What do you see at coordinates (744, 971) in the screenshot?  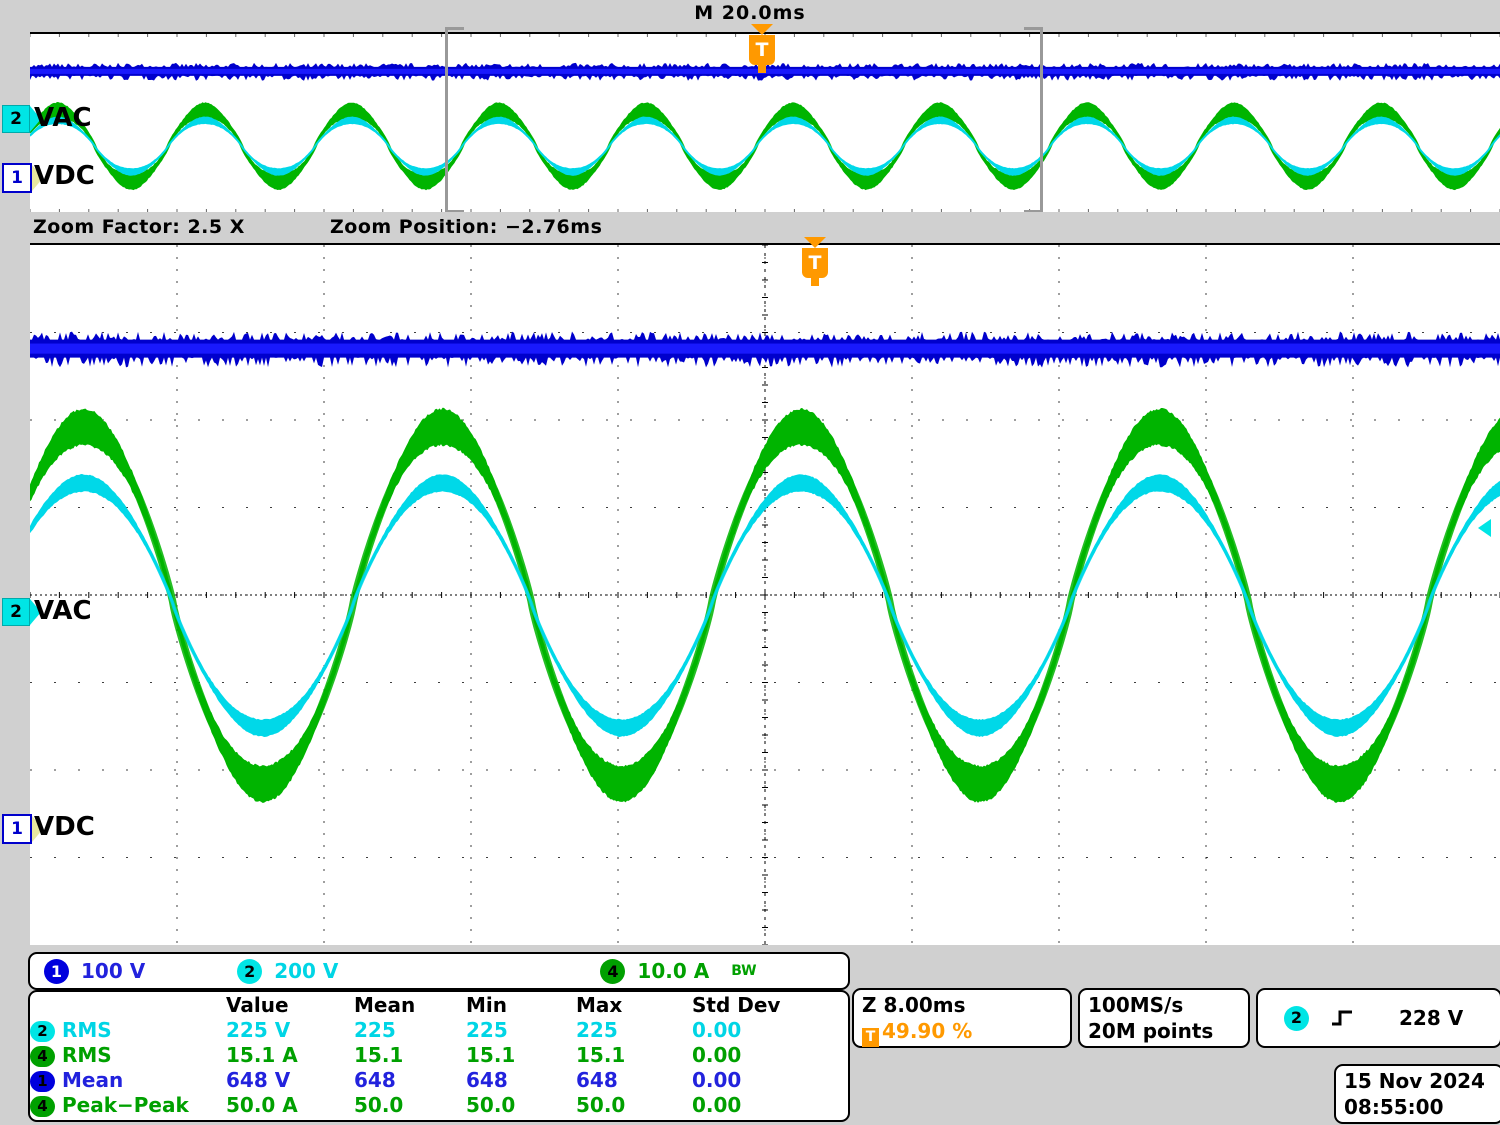 I see `bandwidth-limit-icon: BW` at bounding box center [744, 971].